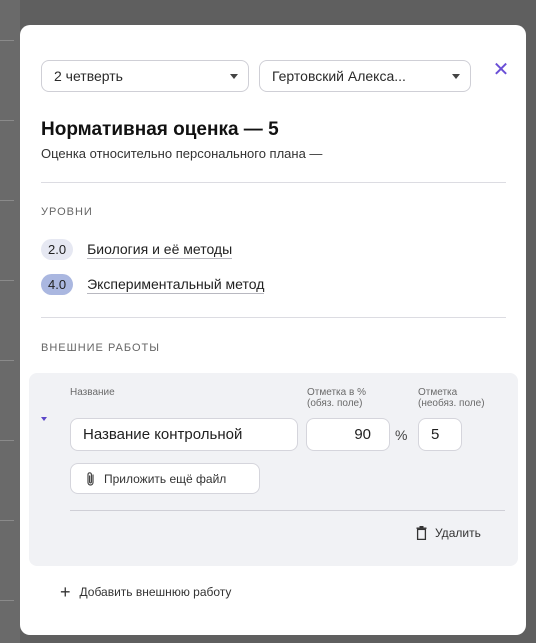 Image resolution: width=536 pixels, height=643 pixels. I want to click on level-name-link: Экспериментальный метод, so click(176, 284).